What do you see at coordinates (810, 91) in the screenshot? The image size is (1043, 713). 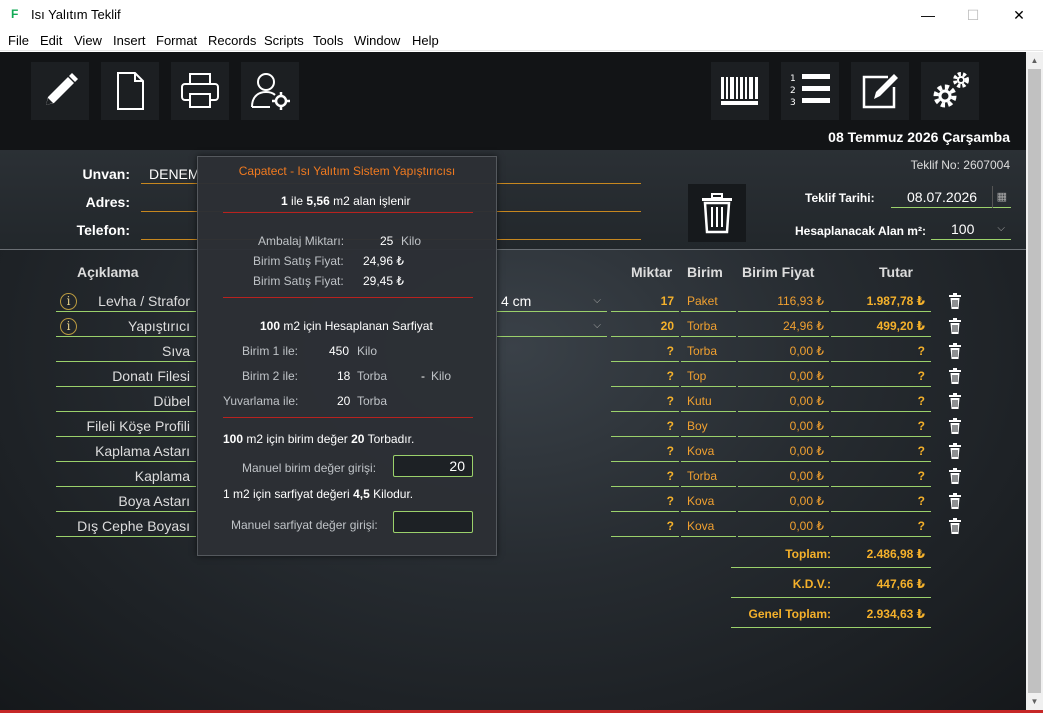 I see `numbered-list-icon: 1 2 3` at bounding box center [810, 91].